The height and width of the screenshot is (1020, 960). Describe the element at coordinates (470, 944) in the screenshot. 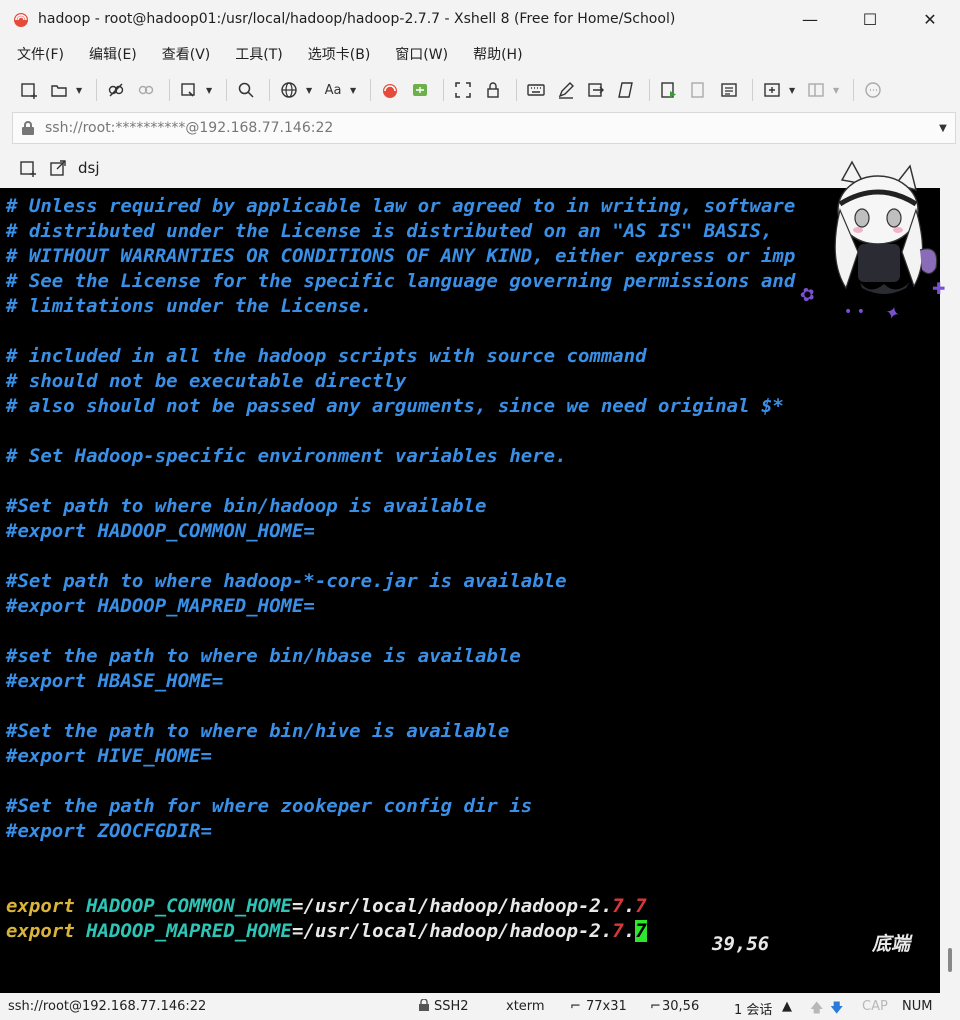

I see `vim-status-line: 39,56 底端` at that location.